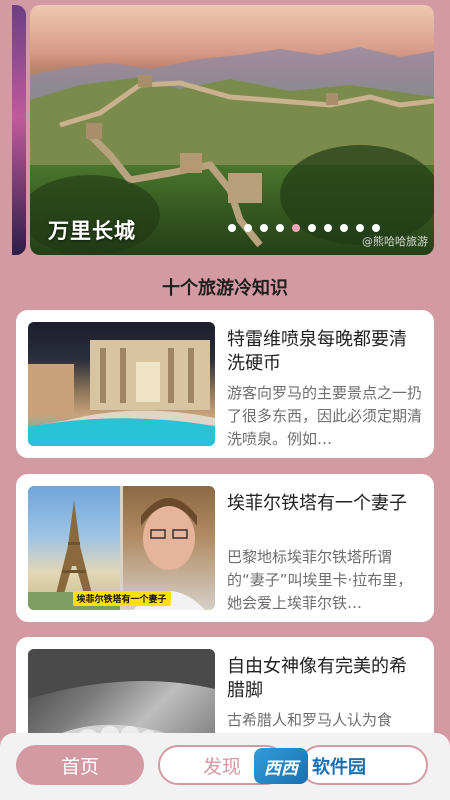 Image resolution: width=450 pixels, height=800 pixels. What do you see at coordinates (121, 548) in the screenshot?
I see `eiffel-tower-image: 埃菲尔铁塔有一个妻子` at bounding box center [121, 548].